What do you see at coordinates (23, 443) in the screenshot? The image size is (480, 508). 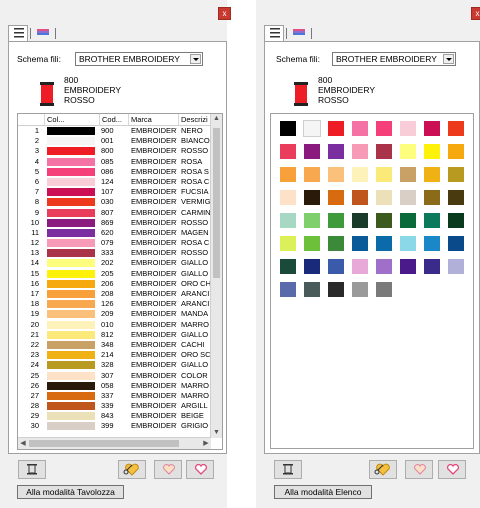 I see `scroll-left-icon: ◀` at bounding box center [23, 443].